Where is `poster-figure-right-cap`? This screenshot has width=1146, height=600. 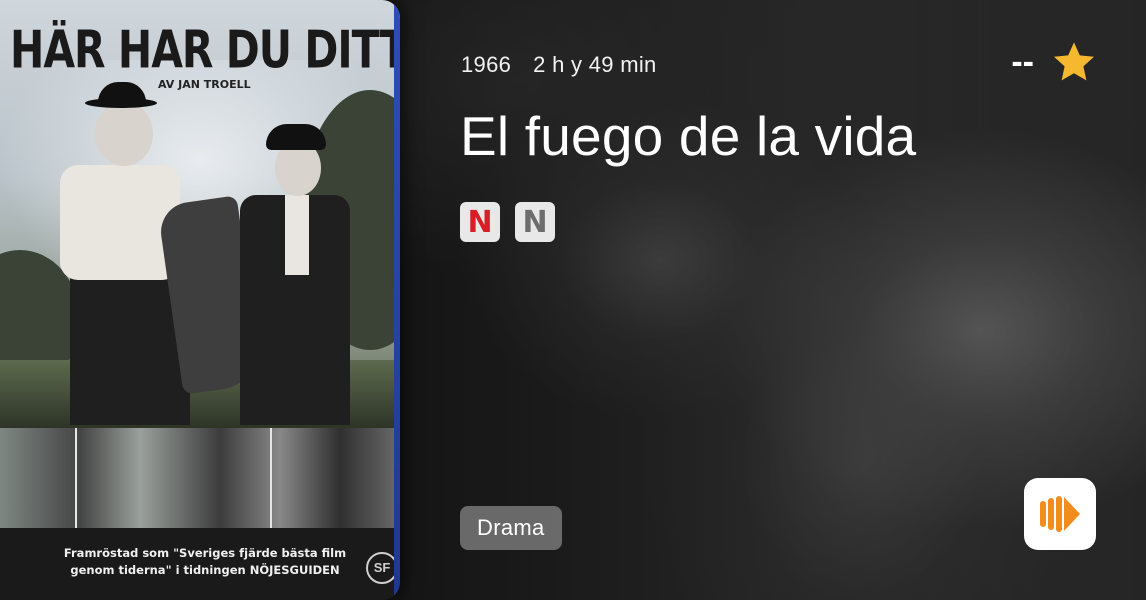 poster-figure-right-cap is located at coordinates (296, 137).